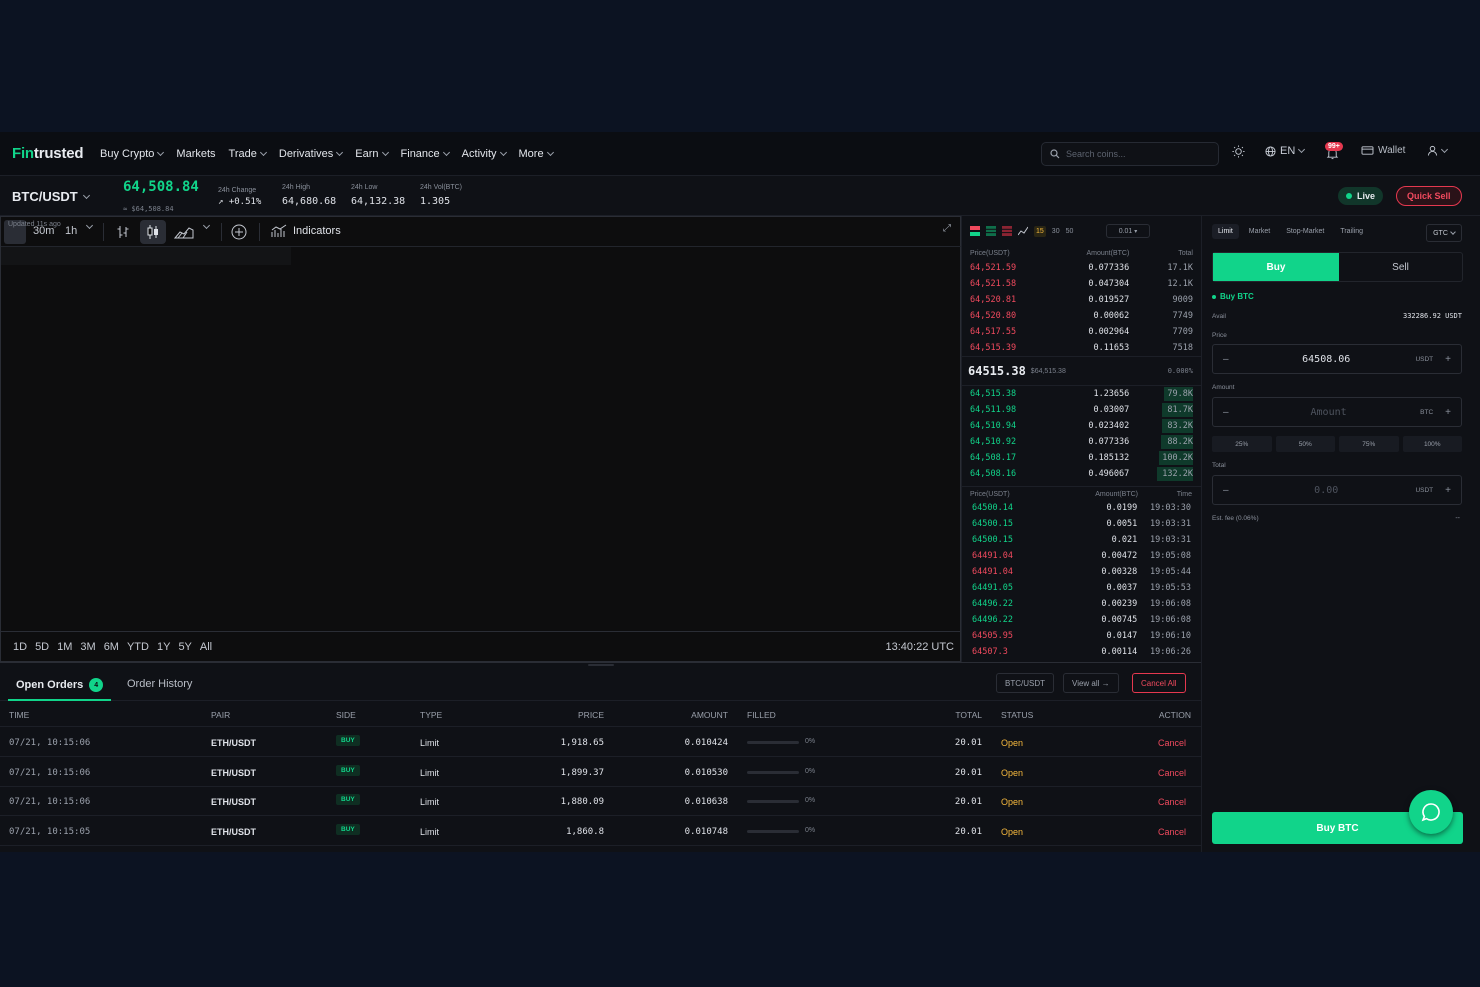  Describe the element at coordinates (1180, 394) in the screenshot. I see `bid-total: 79.8K` at that location.